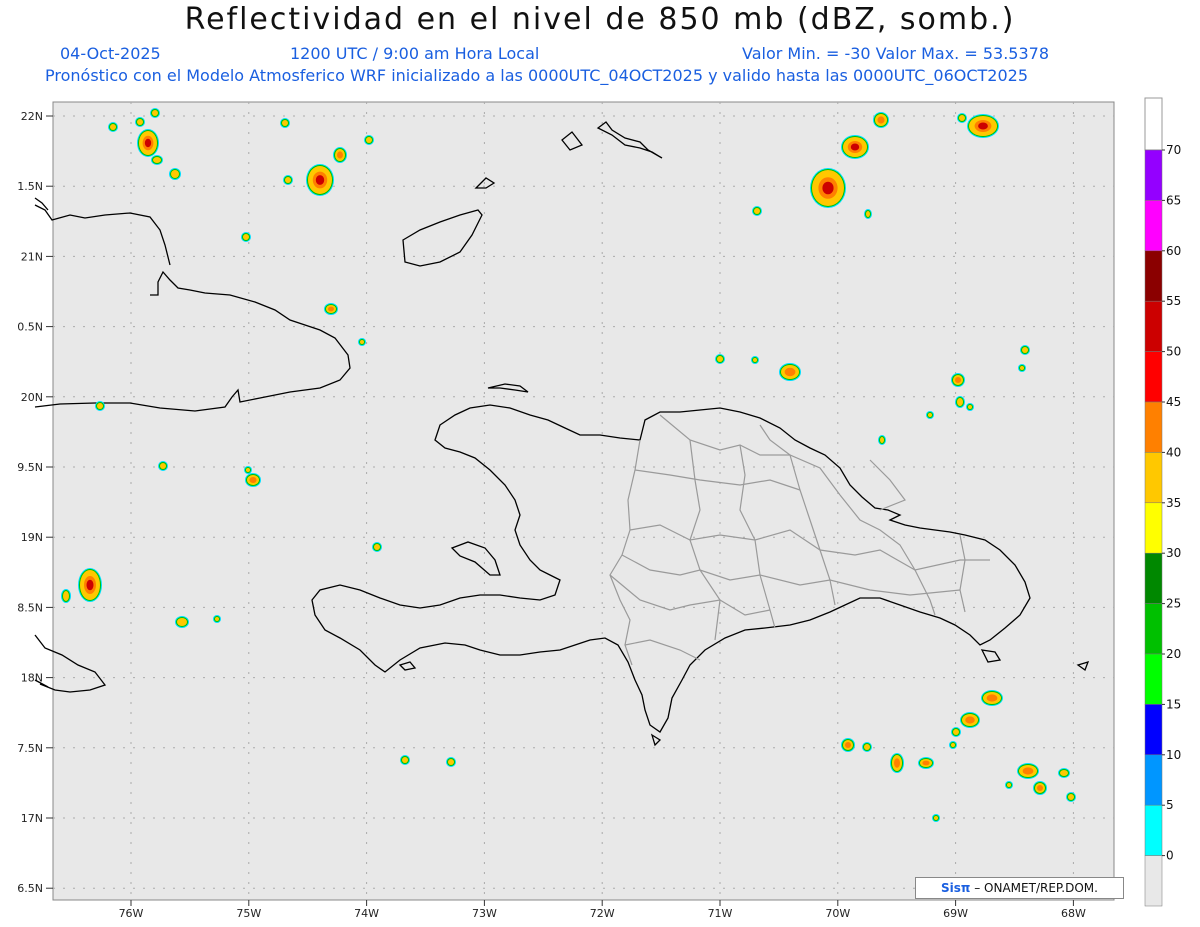 The image size is (1200, 927). I want to click on credit-text: – ONAMET/REP.DOM., so click(1034, 888).